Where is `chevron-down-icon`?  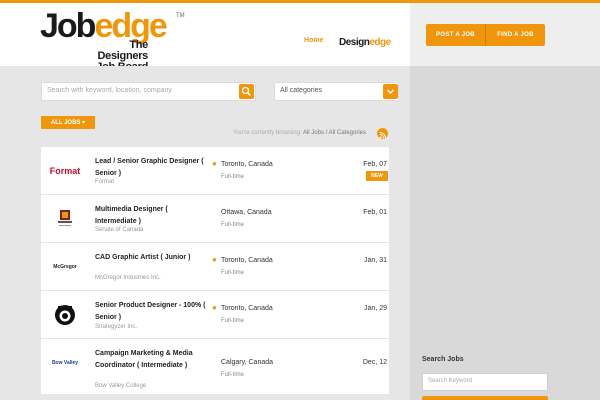 chevron-down-icon is located at coordinates (390, 91).